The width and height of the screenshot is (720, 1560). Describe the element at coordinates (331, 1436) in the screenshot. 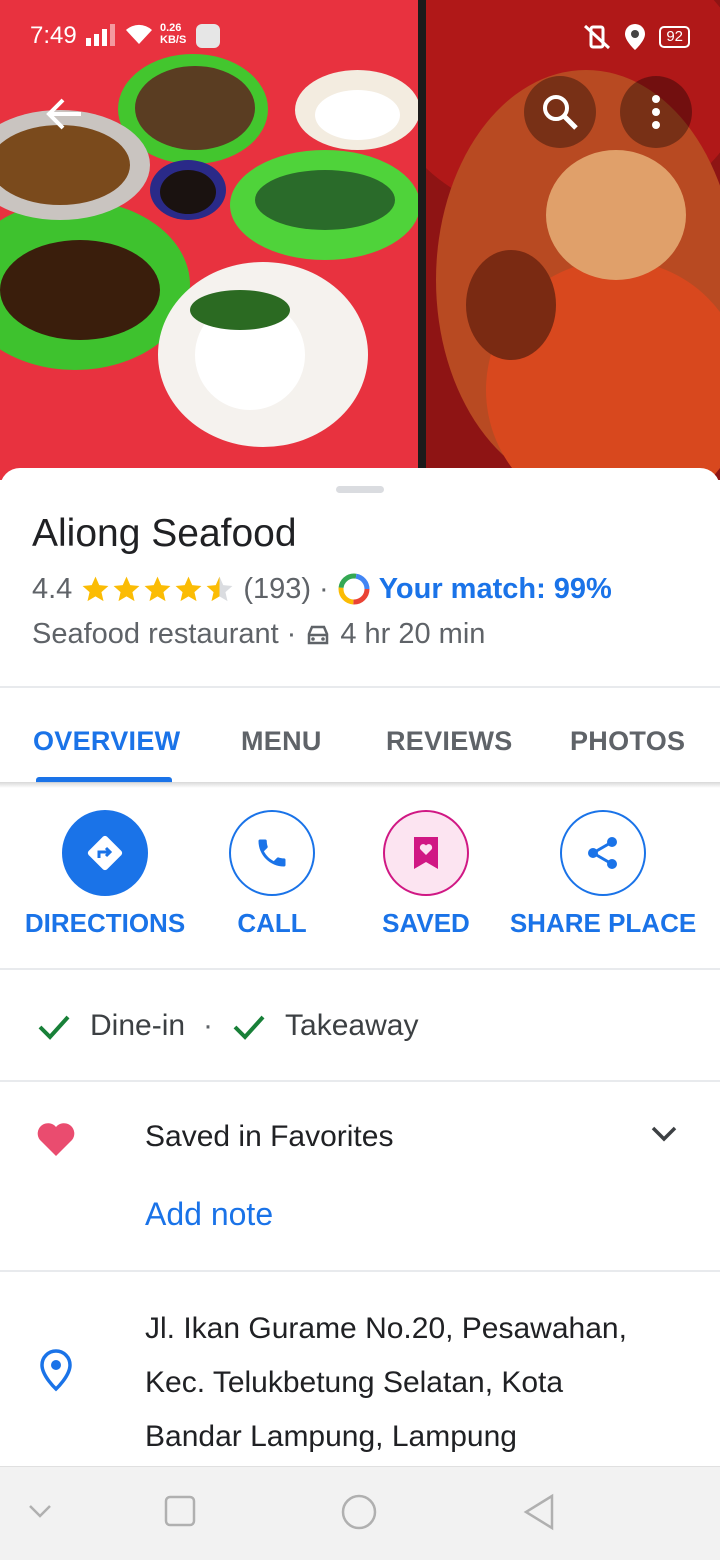

I see `address-line: Bandar Lampung, Lampung` at that location.